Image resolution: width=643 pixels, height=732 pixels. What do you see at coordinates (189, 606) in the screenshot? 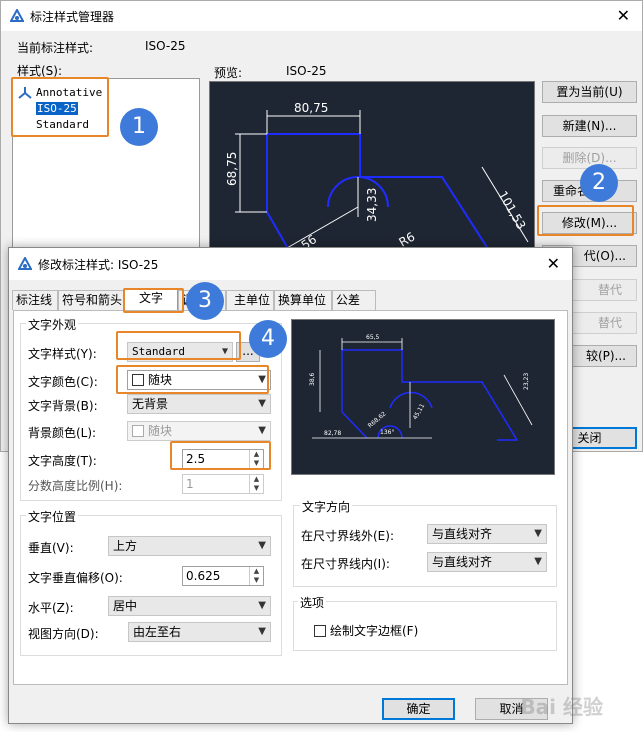
I see `horizontal-select: 居中 ▼` at bounding box center [189, 606].